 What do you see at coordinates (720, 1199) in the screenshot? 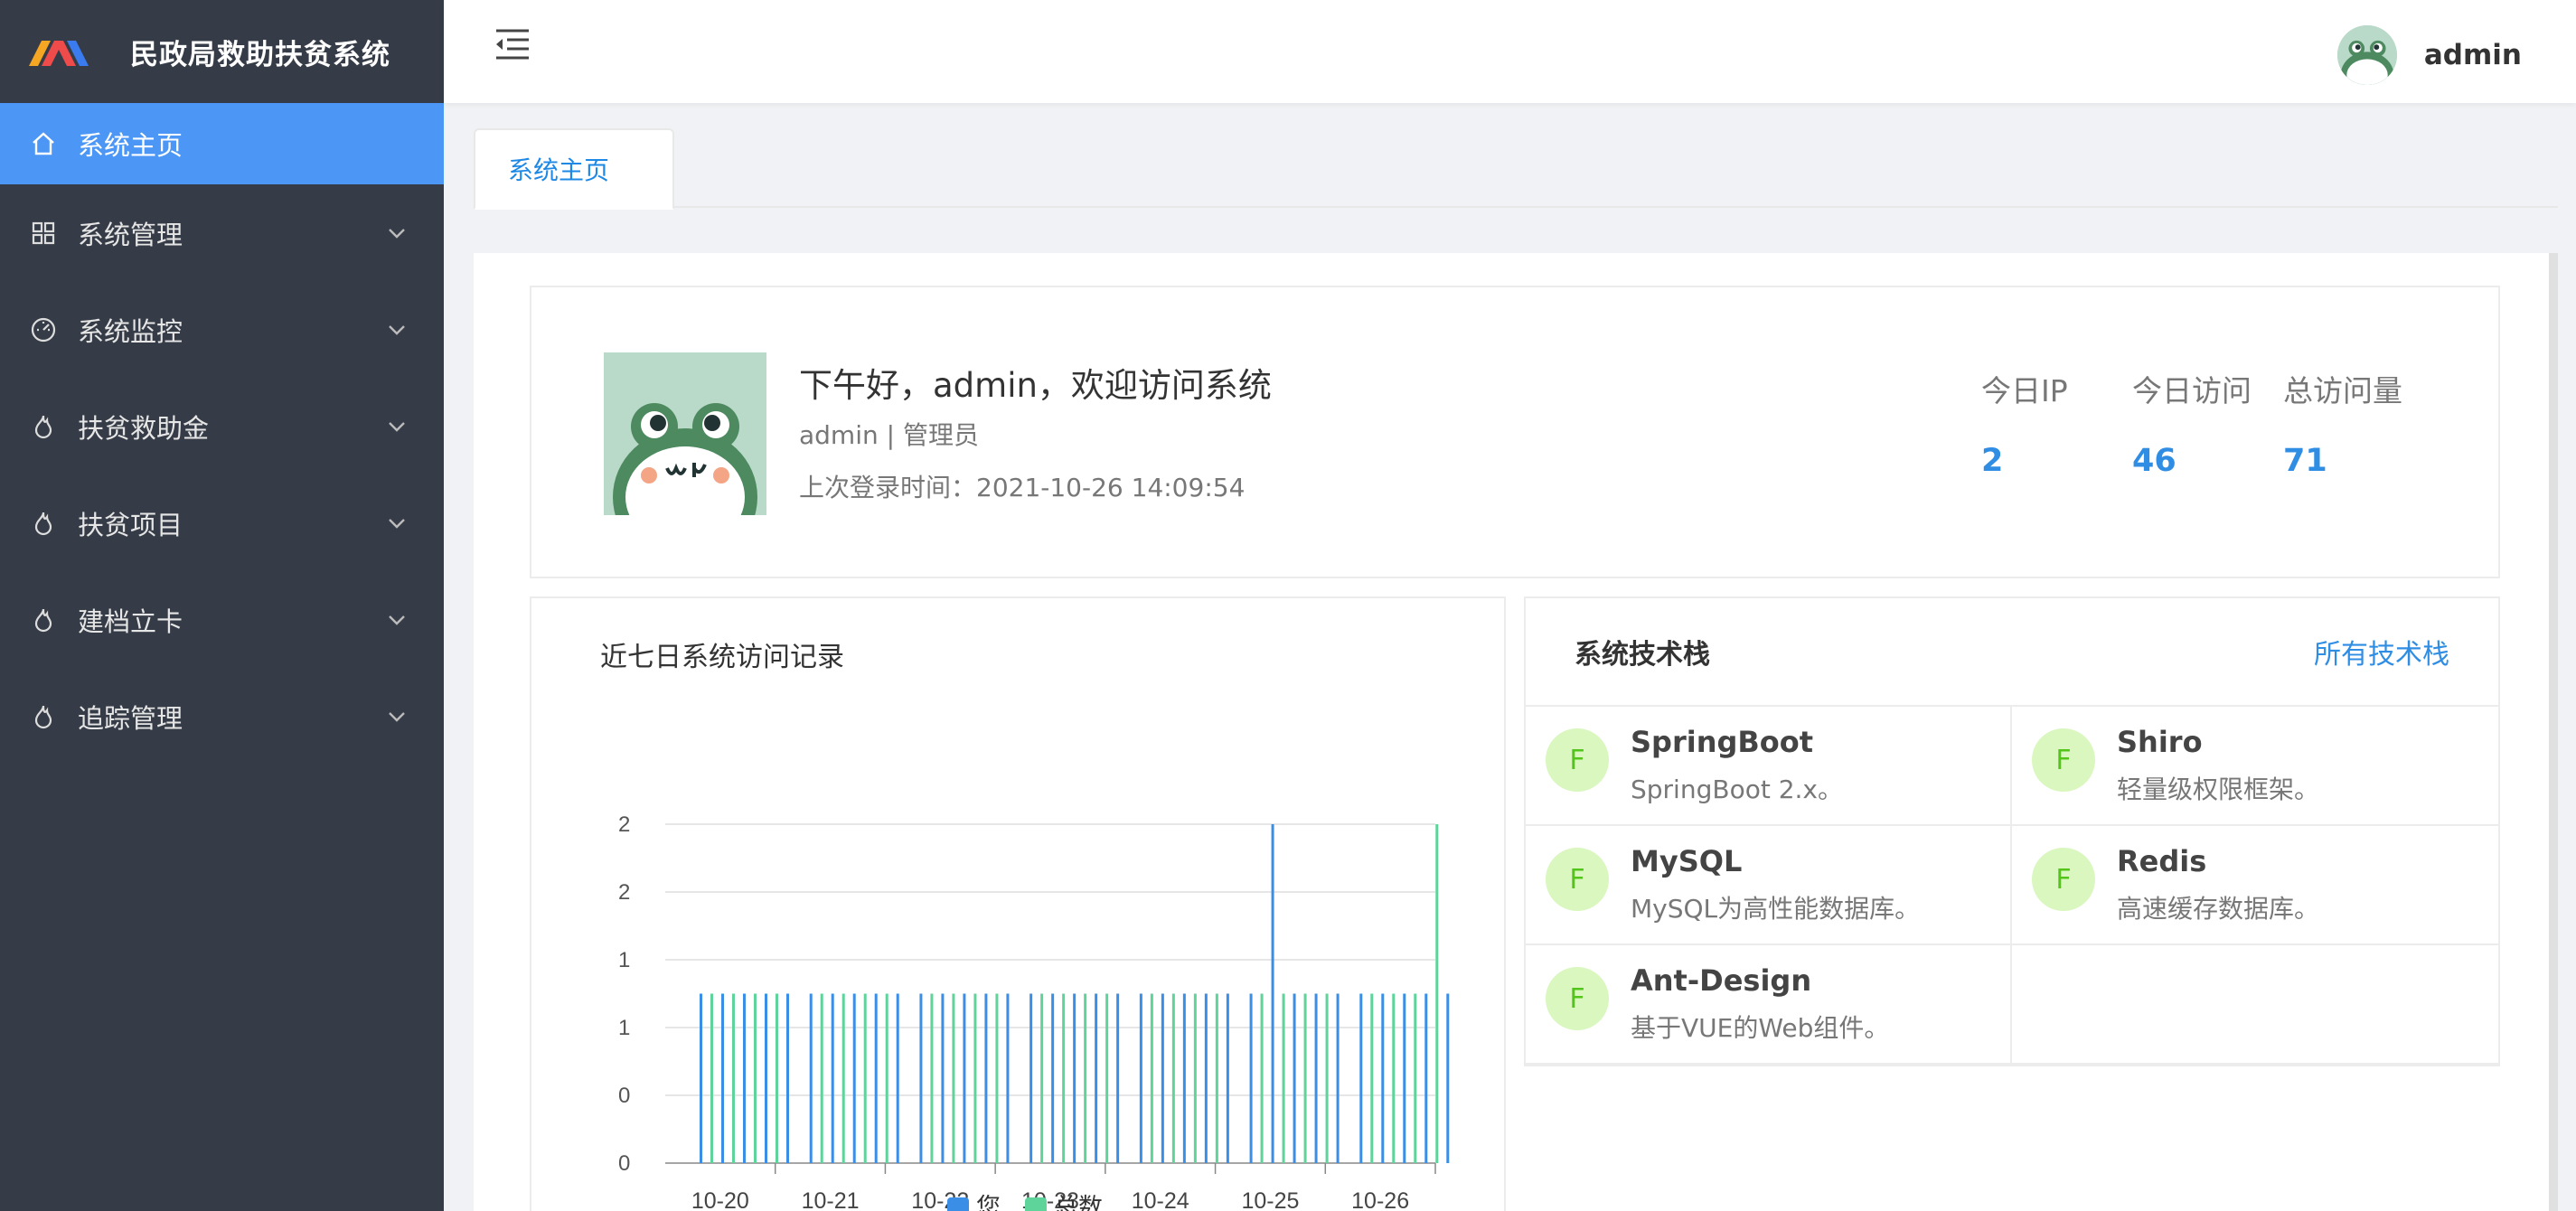
I see `x-tick-label: 10-20` at bounding box center [720, 1199].